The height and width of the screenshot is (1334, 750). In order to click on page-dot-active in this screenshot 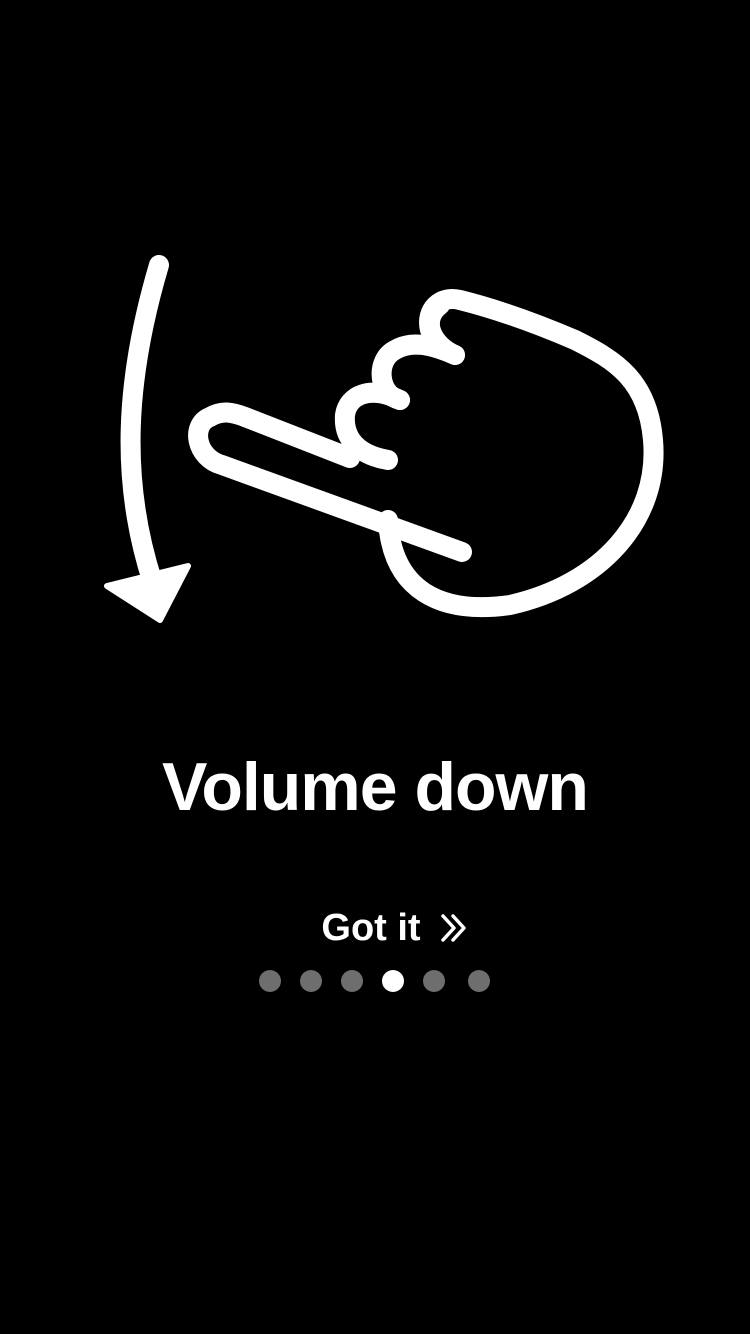, I will do `click(393, 981)`.